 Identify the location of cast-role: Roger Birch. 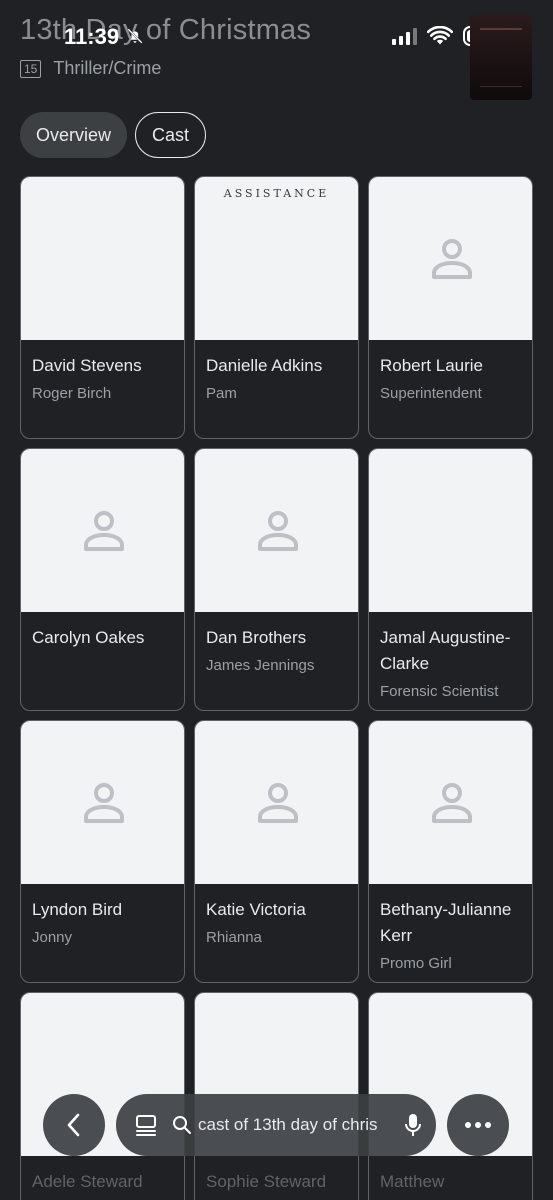
(72, 393).